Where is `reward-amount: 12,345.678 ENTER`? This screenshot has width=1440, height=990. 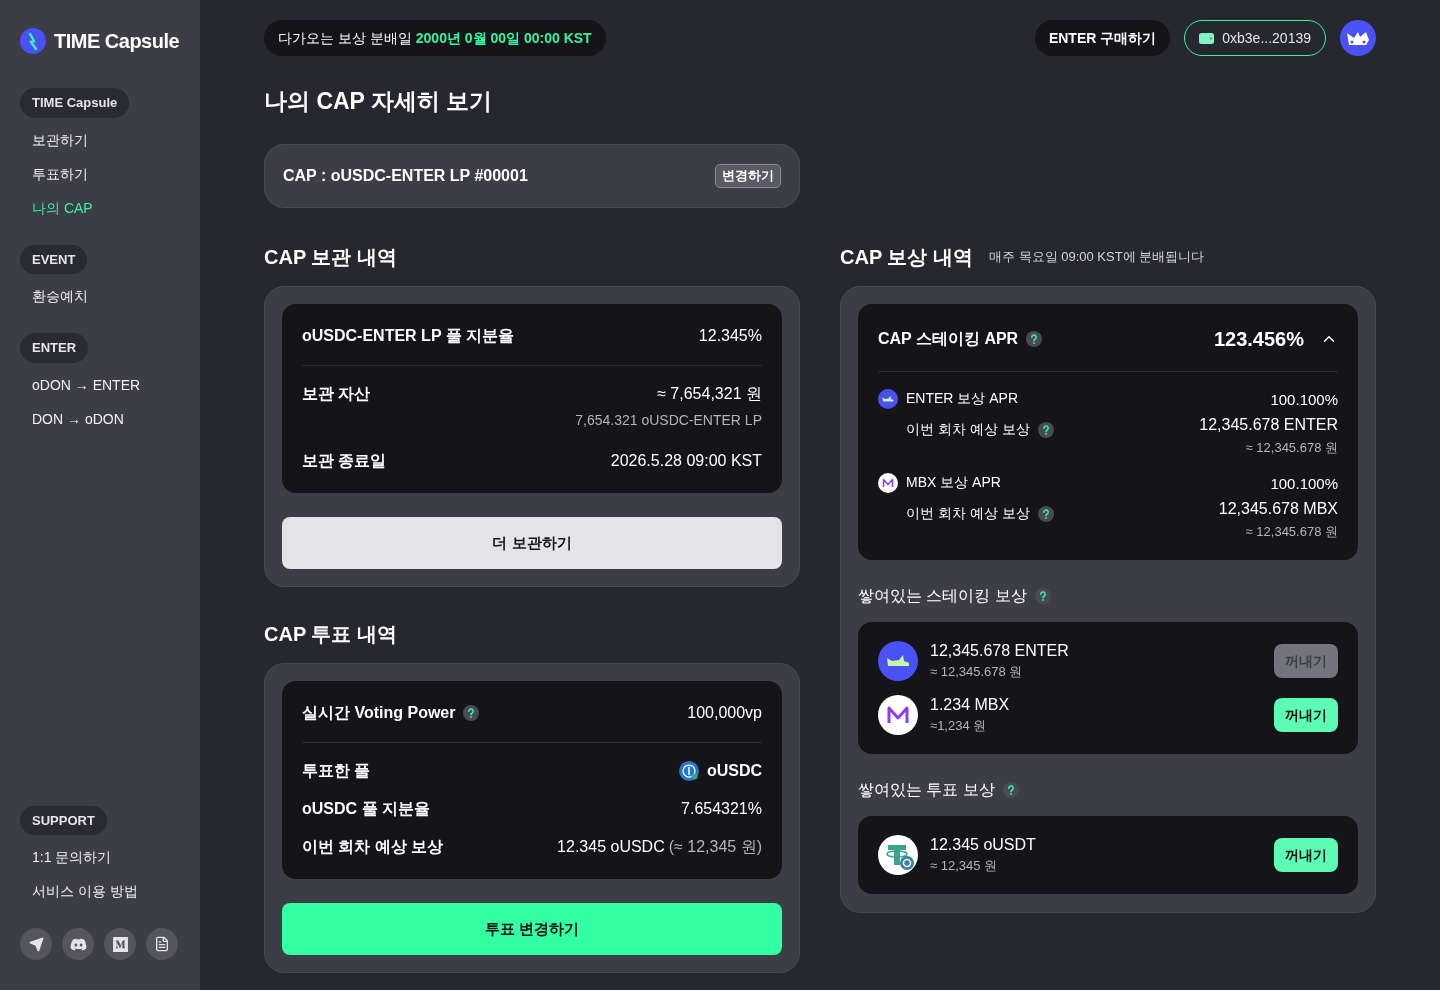 reward-amount: 12,345.678 ENTER is located at coordinates (999, 651).